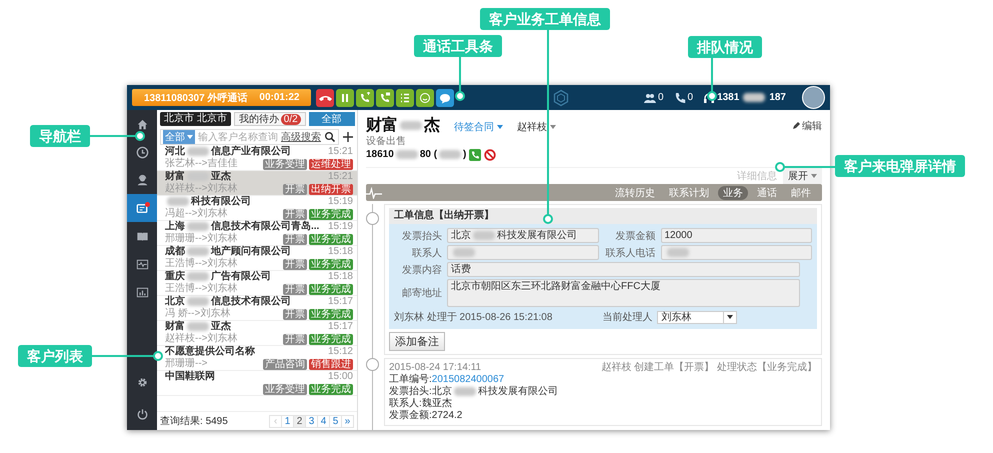 This screenshot has height=453, width=993. Describe the element at coordinates (403, 125) in the screenshot. I see `customer-title: 财富 杰` at that location.